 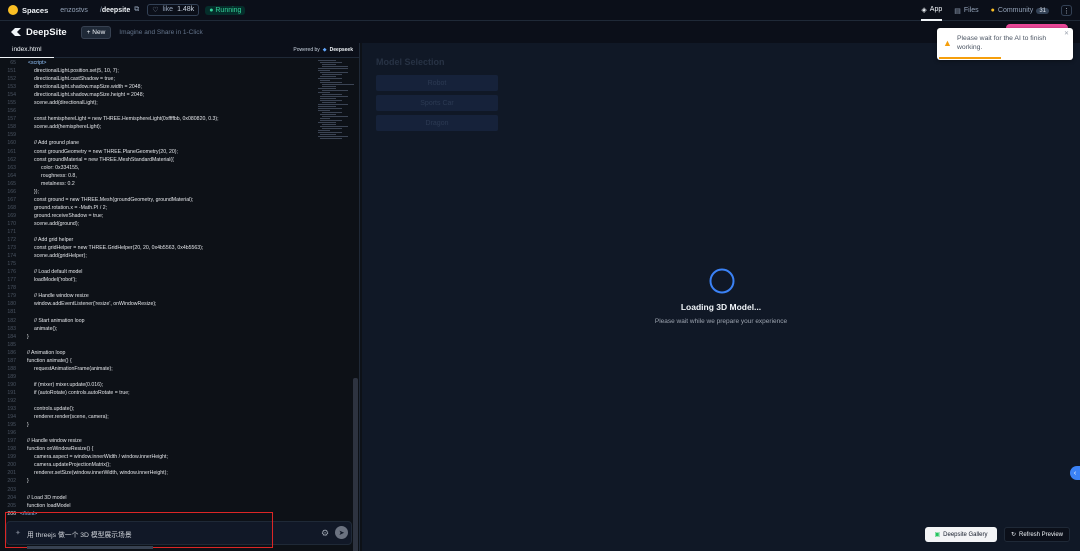 What do you see at coordinates (74, 79) in the screenshot?
I see `line-text: directionalLight.castShadow = true;` at bounding box center [74, 79].